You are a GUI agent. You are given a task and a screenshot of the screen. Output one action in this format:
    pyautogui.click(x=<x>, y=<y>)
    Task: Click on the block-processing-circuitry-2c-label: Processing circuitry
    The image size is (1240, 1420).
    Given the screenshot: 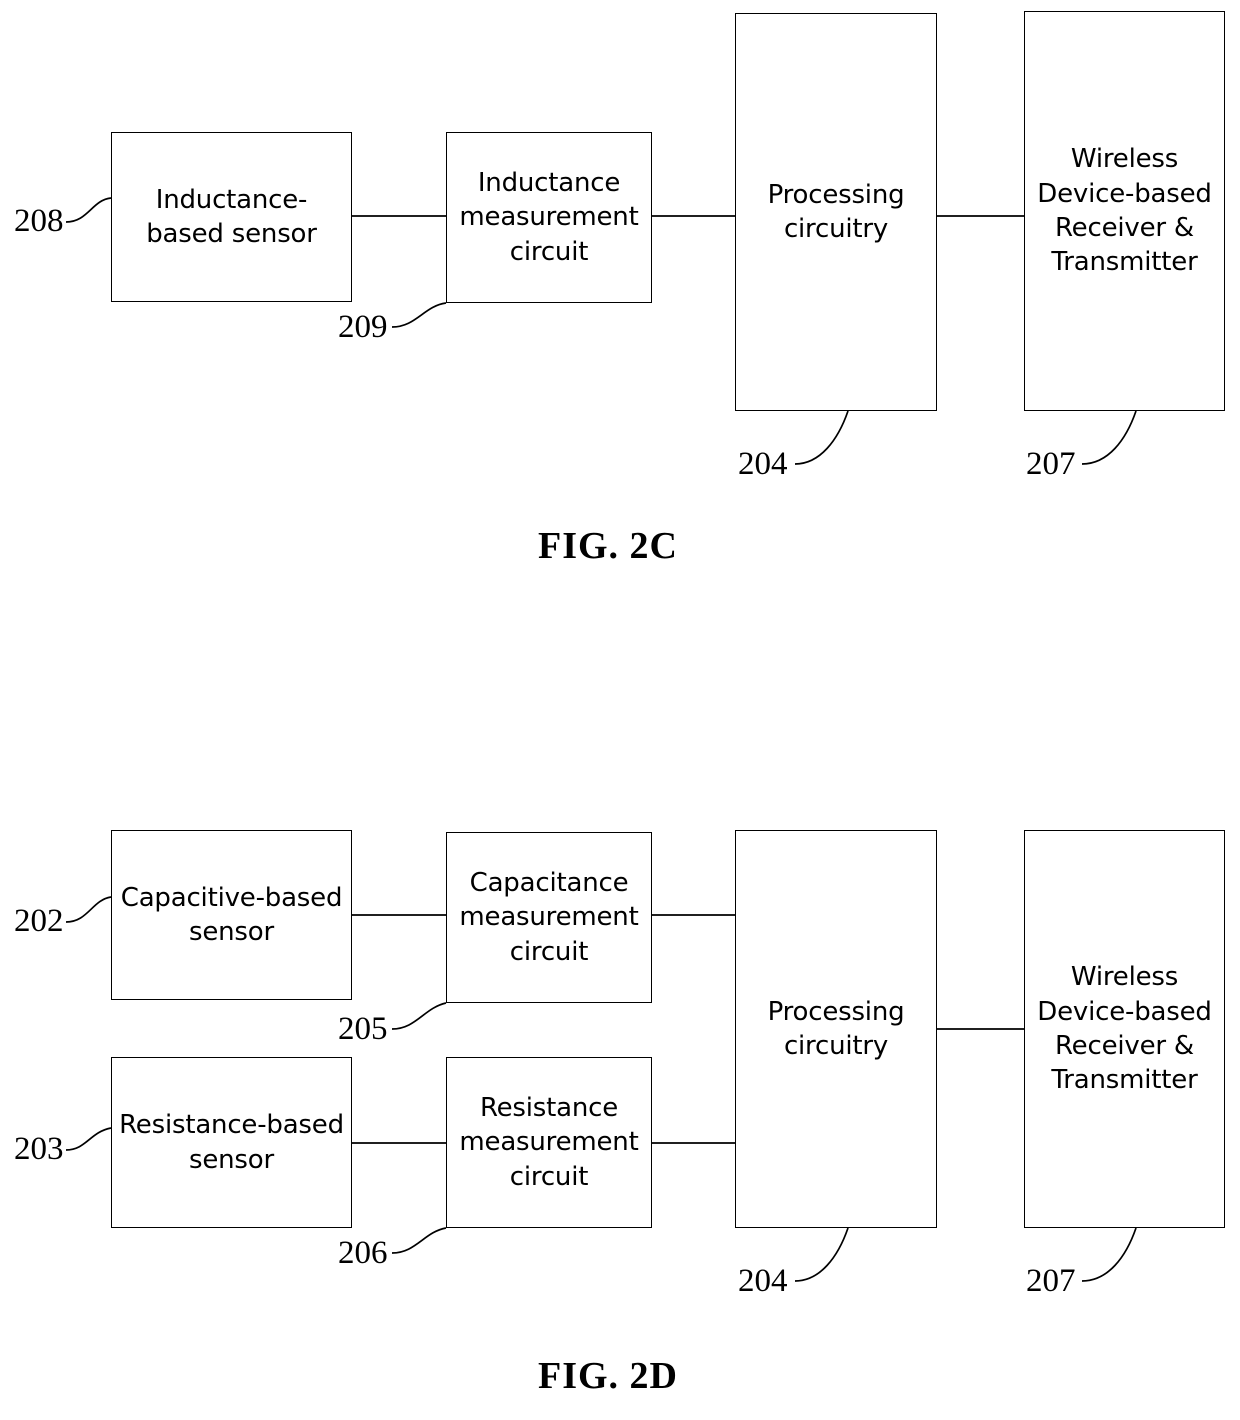 What is the action you would take?
    pyautogui.click(x=836, y=211)
    